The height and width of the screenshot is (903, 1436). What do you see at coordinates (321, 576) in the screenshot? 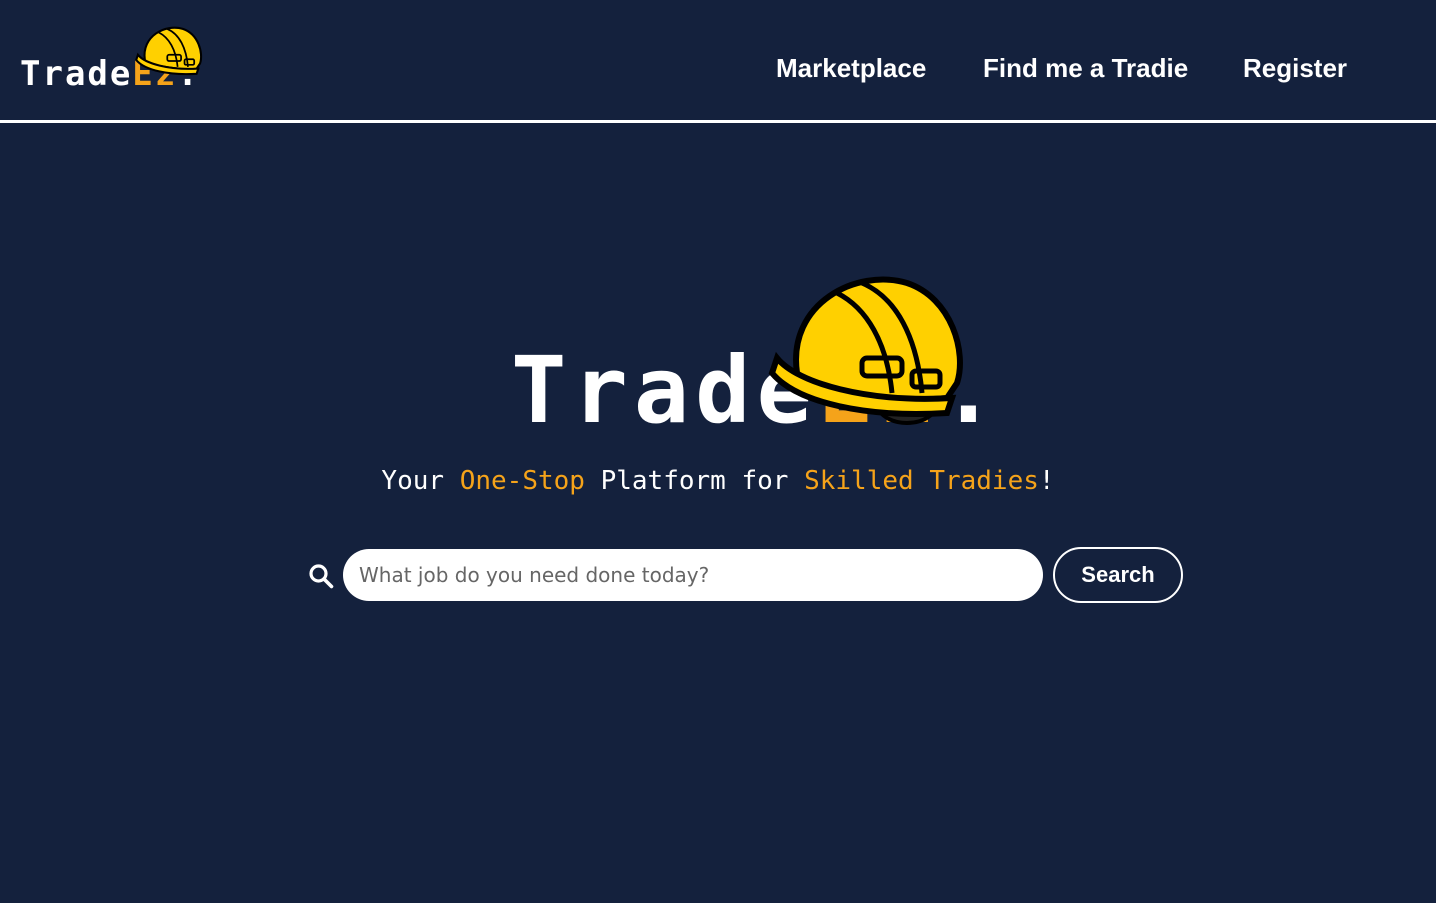
I see `search-icon` at bounding box center [321, 576].